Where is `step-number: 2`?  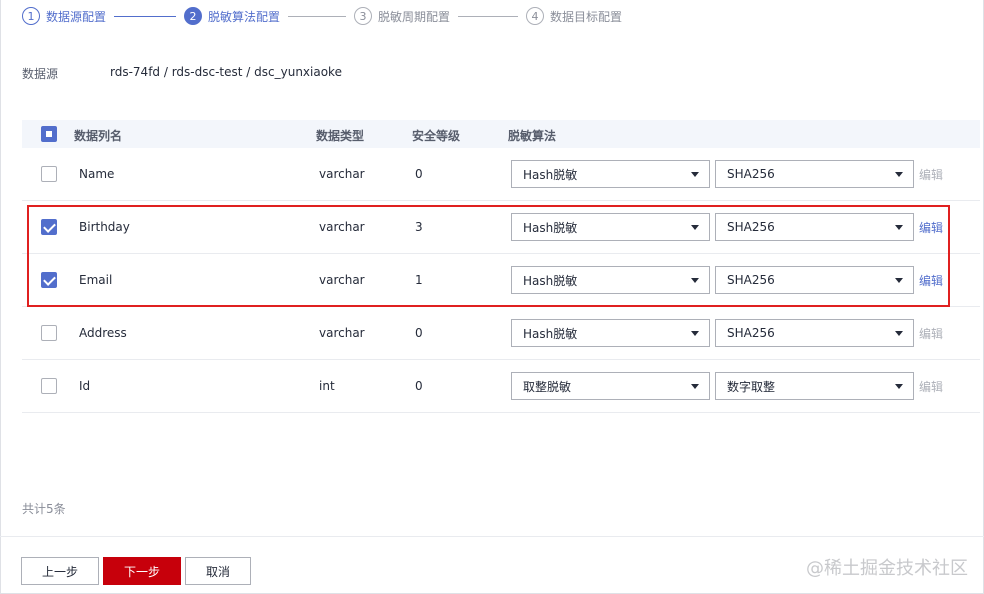 step-number: 2 is located at coordinates (193, 16).